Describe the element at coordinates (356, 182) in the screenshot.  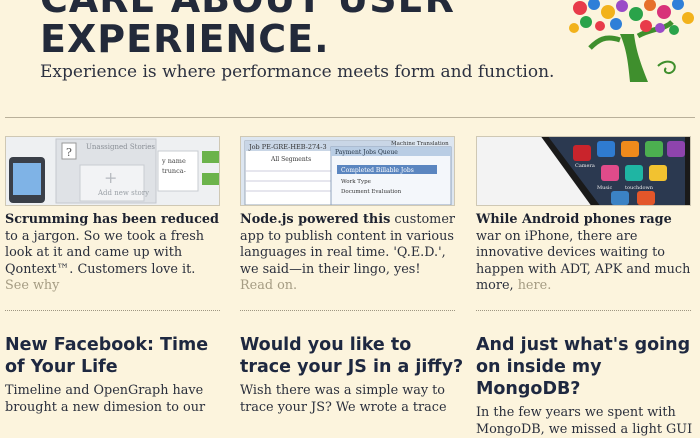
I see `svg-text: Work Type` at that location.